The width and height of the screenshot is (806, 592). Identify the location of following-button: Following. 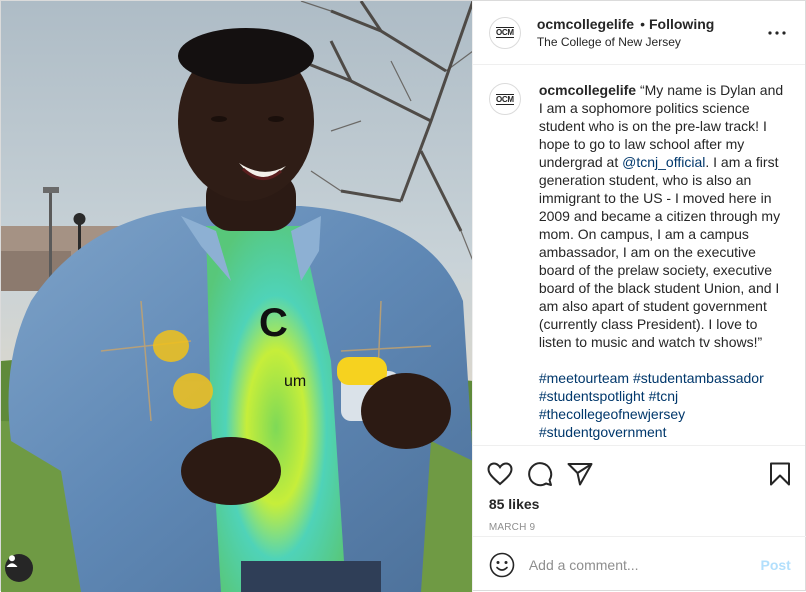
(681, 24).